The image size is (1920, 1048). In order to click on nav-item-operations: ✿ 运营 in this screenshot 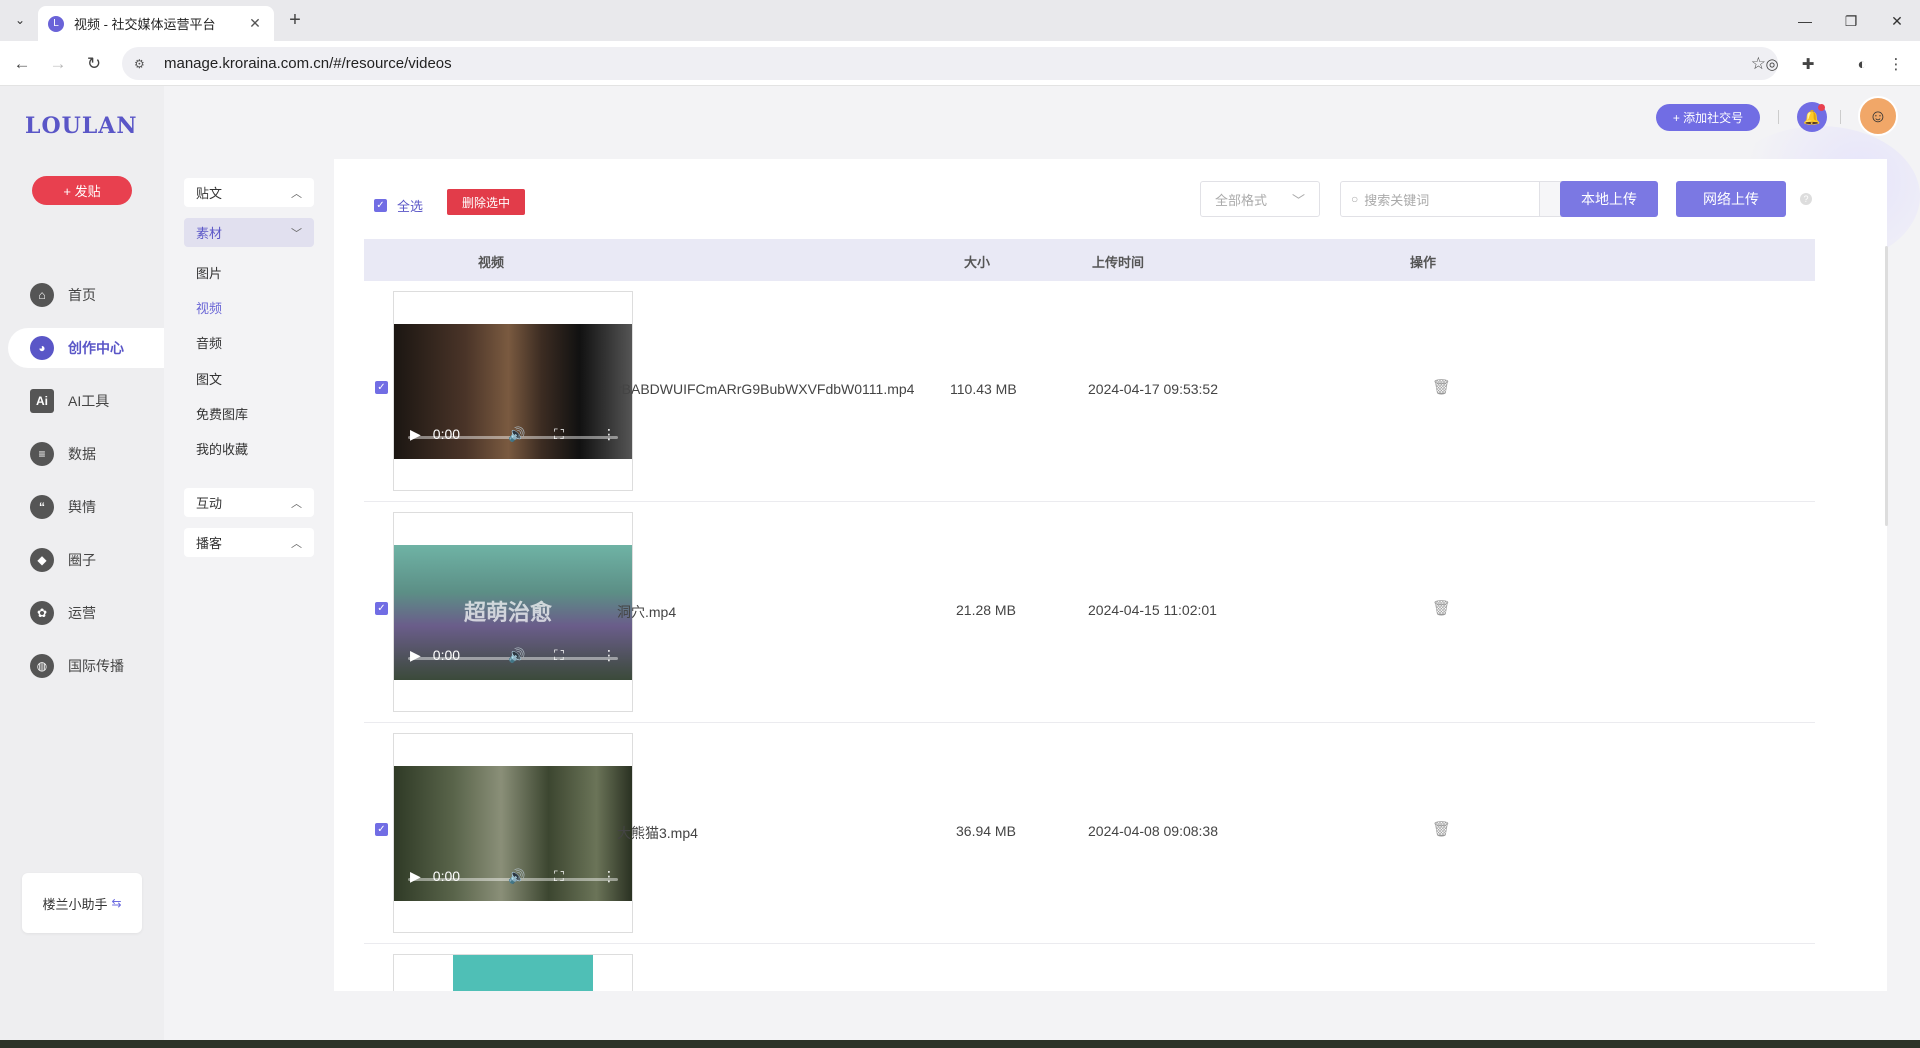, I will do `click(86, 613)`.